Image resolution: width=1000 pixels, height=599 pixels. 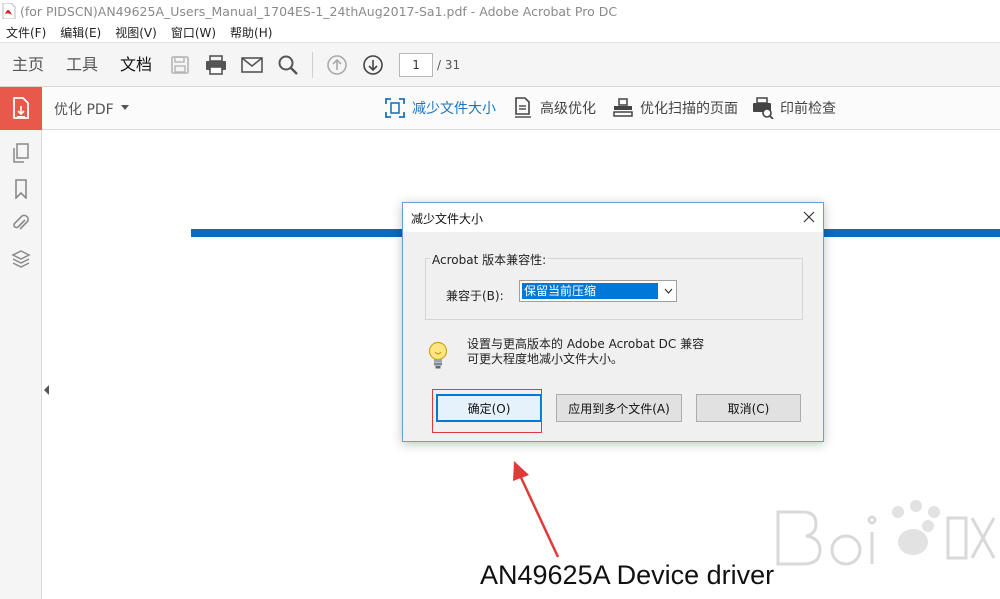 What do you see at coordinates (500, 108) in the screenshot?
I see `optimize-toolbar: 优化 PDF 减少文件大小 高级优化 优化扫描的页面 印前检查` at bounding box center [500, 108].